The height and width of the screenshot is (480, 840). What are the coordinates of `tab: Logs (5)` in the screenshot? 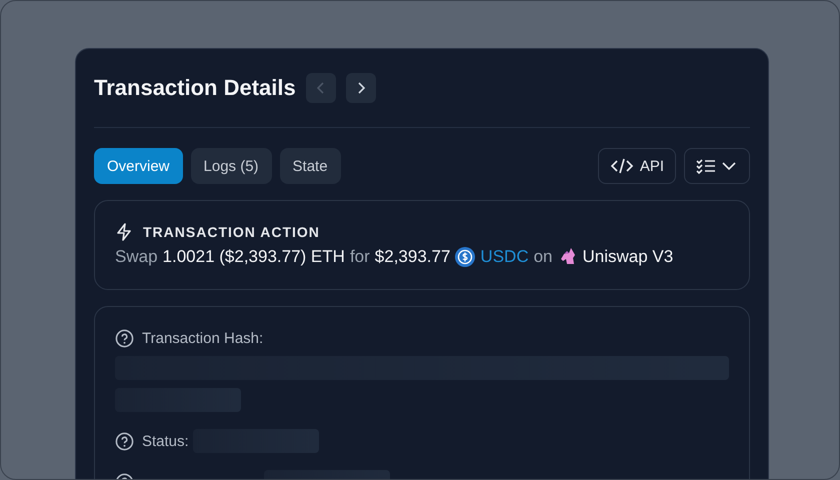 It's located at (231, 166).